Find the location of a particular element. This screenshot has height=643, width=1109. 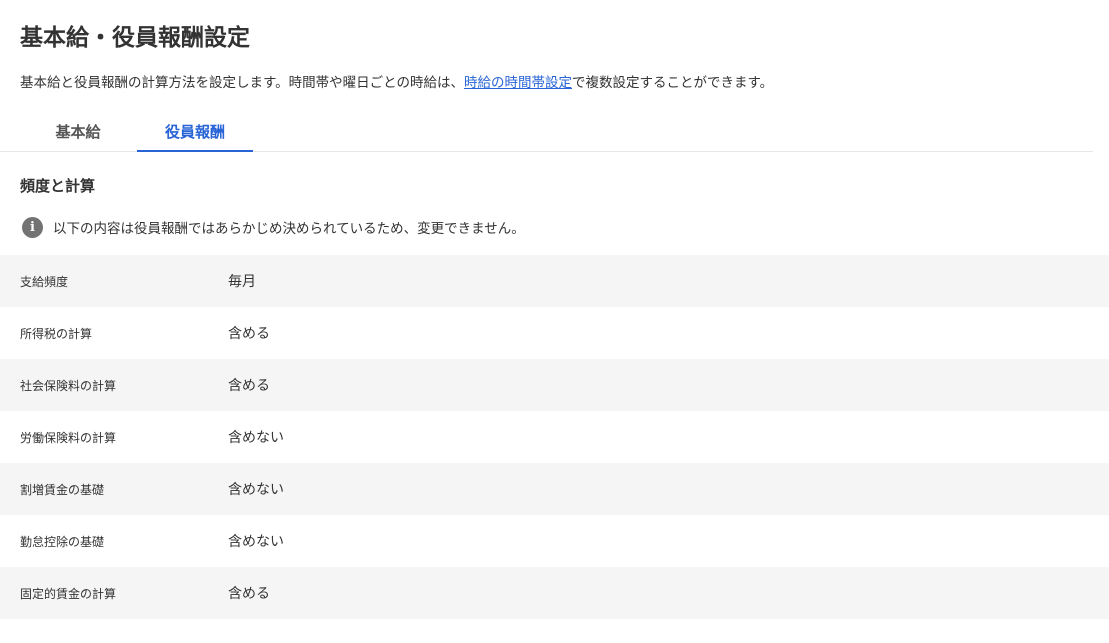

tab-officer-compensation: 役員報酬 is located at coordinates (195, 132).